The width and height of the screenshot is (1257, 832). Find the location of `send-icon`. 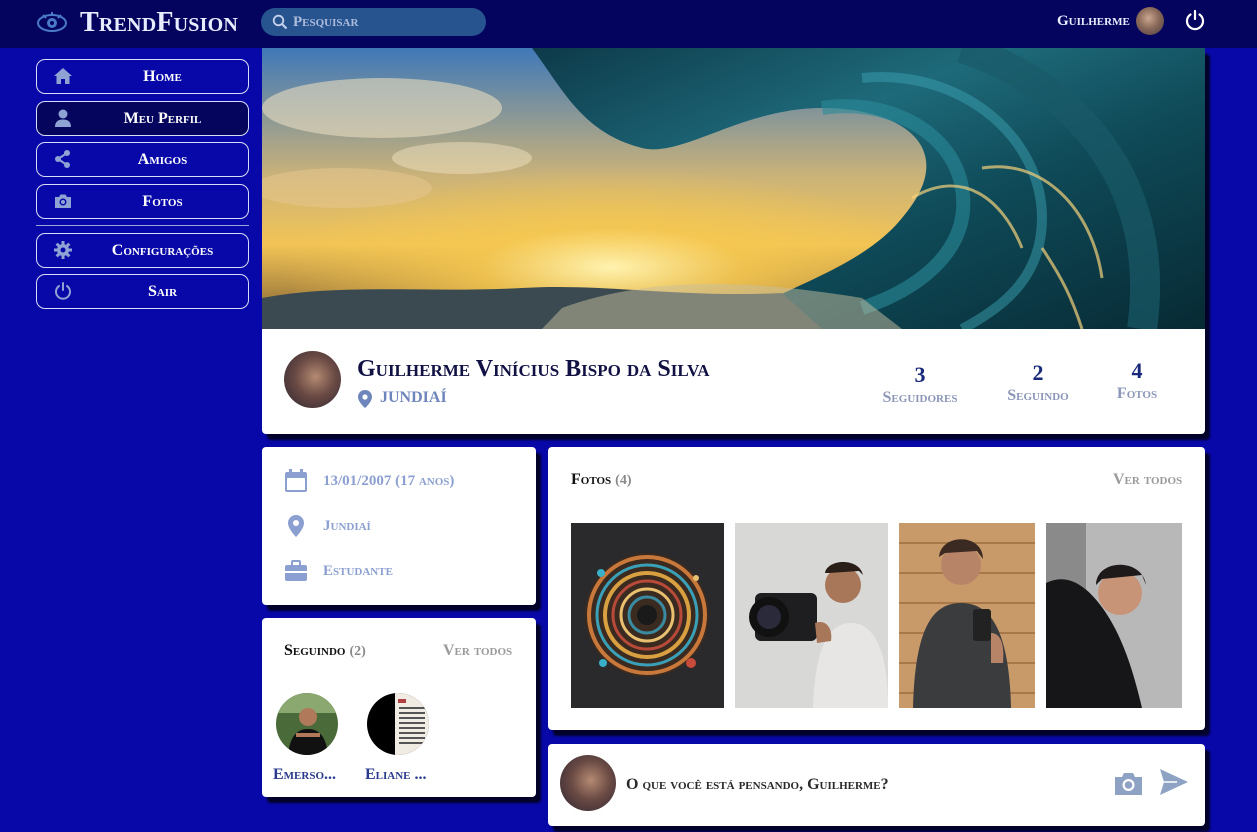

send-icon is located at coordinates (1174, 782).